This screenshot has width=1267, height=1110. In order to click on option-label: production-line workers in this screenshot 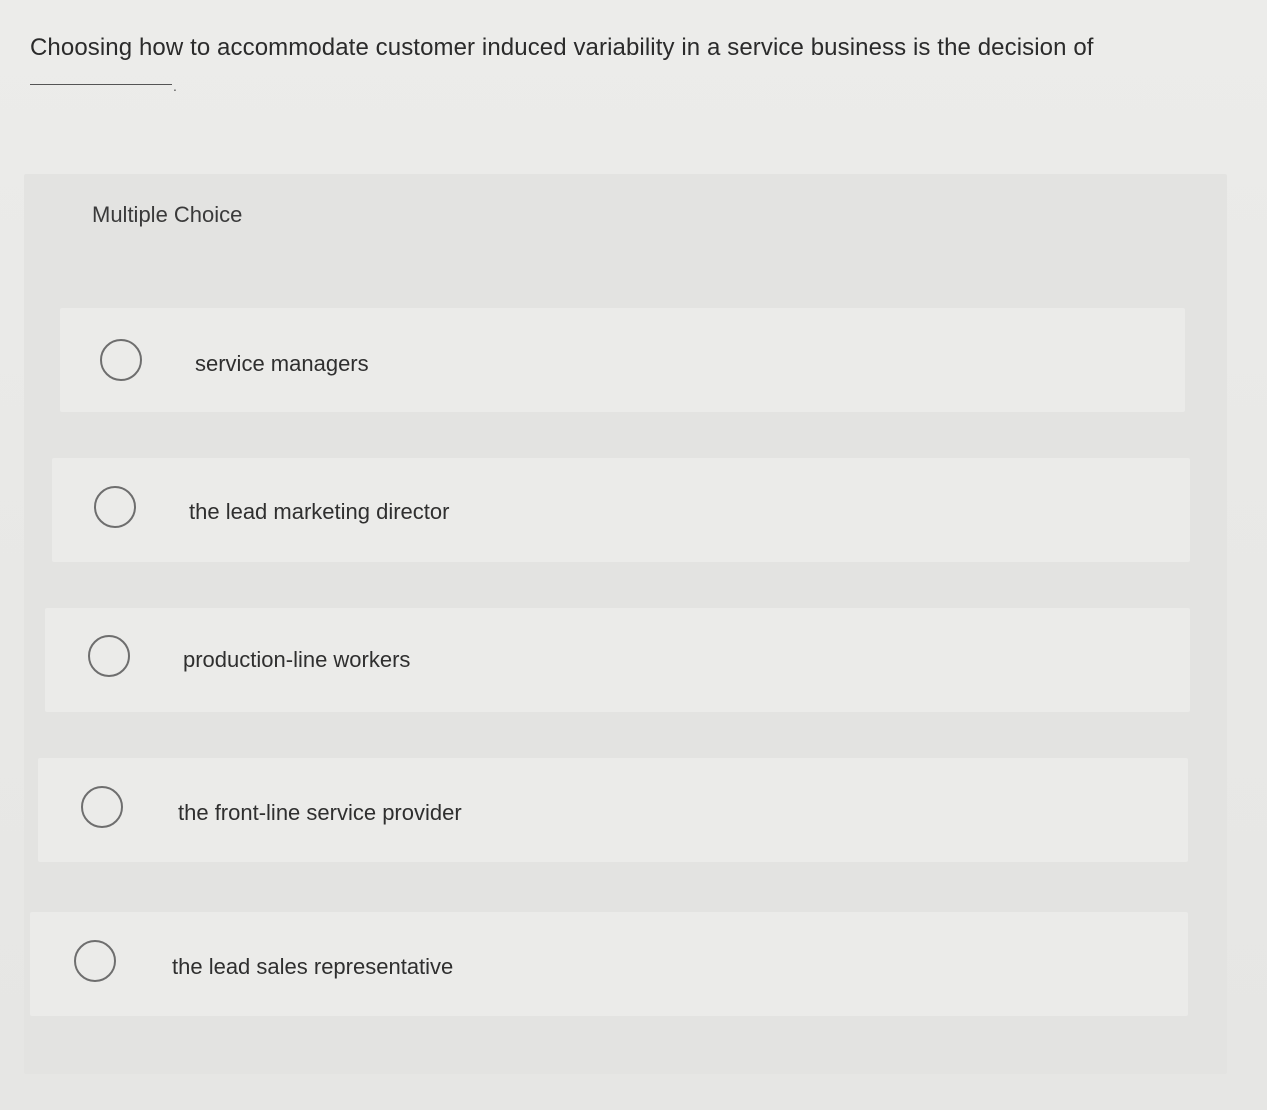, I will do `click(297, 659)`.